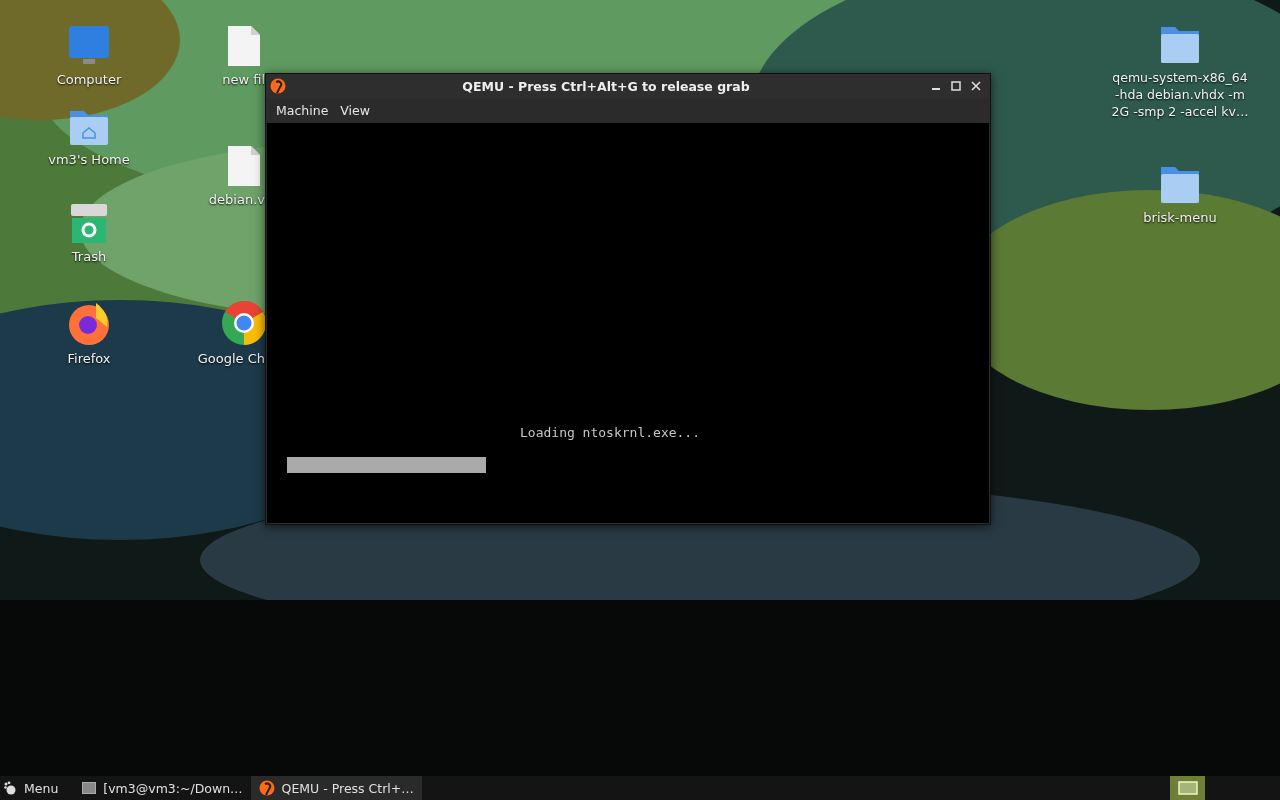 The width and height of the screenshot is (1280, 800). I want to click on icon-label: debian.v, so click(236, 199).